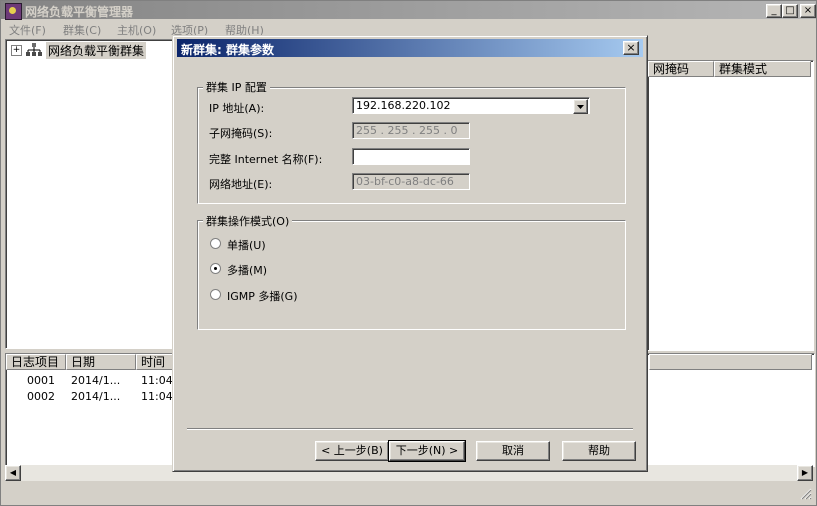 The height and width of the screenshot is (506, 817). What do you see at coordinates (631, 48) in the screenshot?
I see `dialog-close-button: ×` at bounding box center [631, 48].